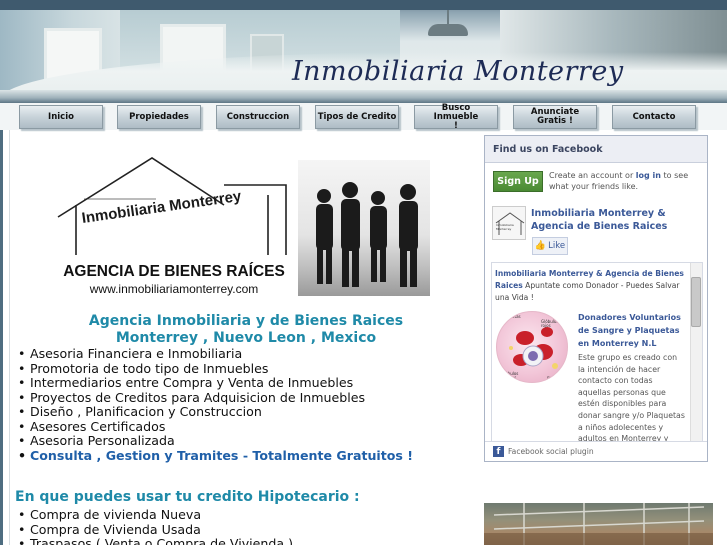  What do you see at coordinates (696, 302) in the screenshot?
I see `scrollbar-thumb` at bounding box center [696, 302].